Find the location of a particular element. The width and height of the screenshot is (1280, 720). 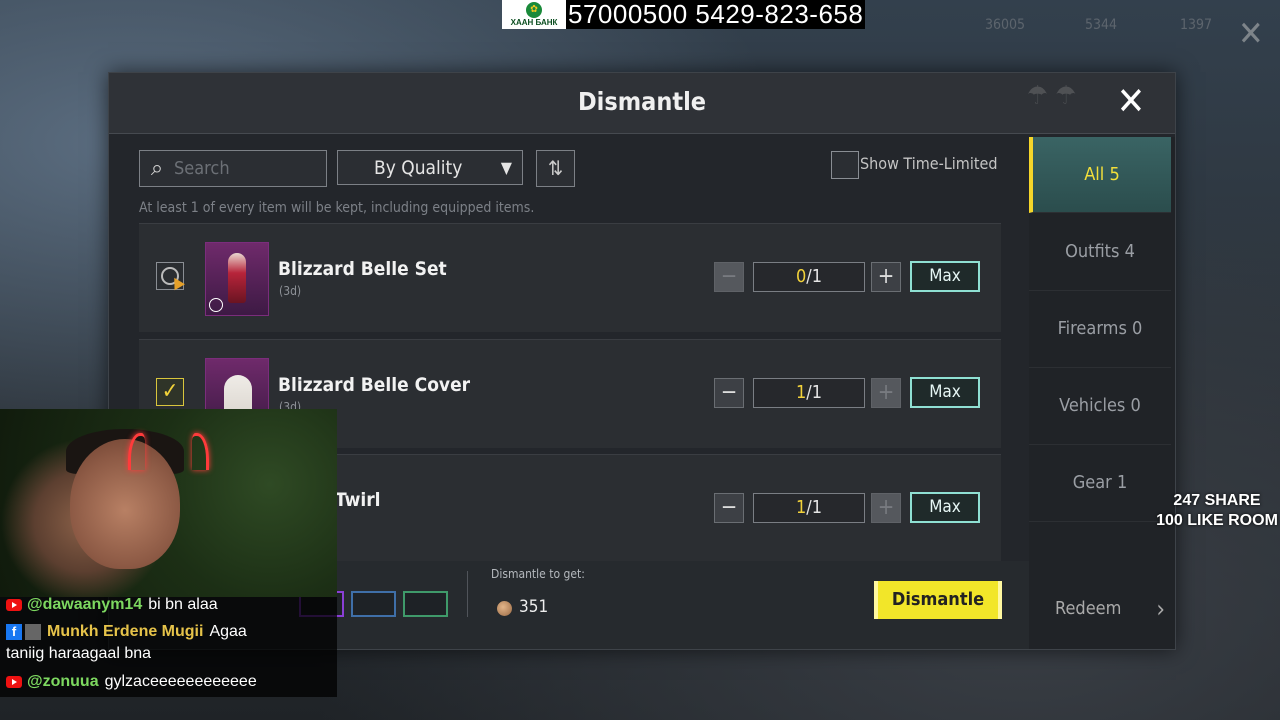

reward-label: Dismantle to get: is located at coordinates (538, 574).